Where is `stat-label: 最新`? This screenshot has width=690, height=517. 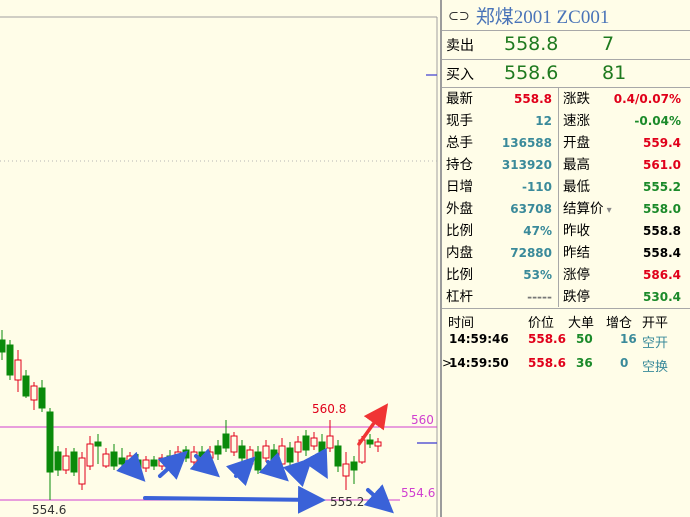
stat-label: 最新 is located at coordinates (459, 99).